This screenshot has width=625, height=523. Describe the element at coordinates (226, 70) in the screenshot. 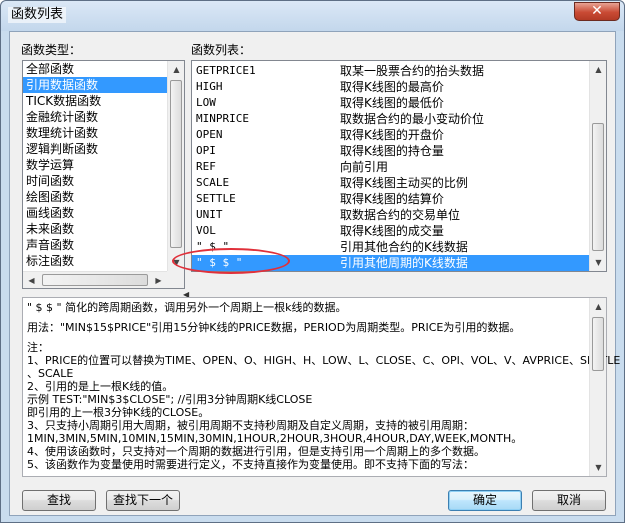

I see `function-name: GETPRICE1` at that location.